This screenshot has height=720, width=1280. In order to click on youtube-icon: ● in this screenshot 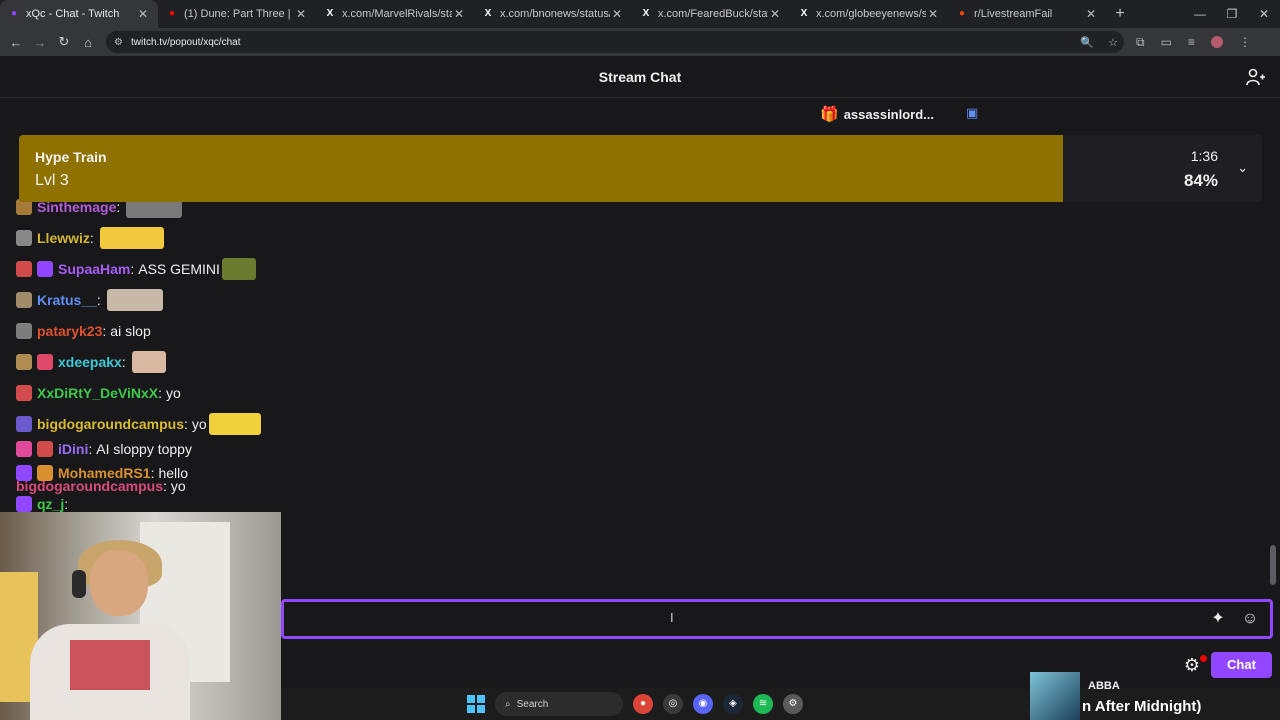, I will do `click(172, 13)`.